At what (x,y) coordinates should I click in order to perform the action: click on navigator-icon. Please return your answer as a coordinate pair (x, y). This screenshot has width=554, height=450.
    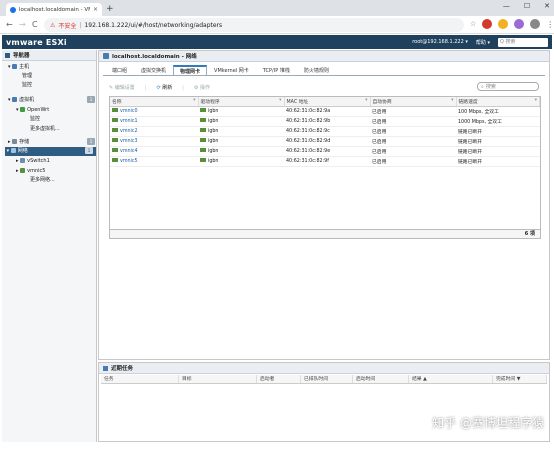
    Looking at the image, I should click on (7, 55).